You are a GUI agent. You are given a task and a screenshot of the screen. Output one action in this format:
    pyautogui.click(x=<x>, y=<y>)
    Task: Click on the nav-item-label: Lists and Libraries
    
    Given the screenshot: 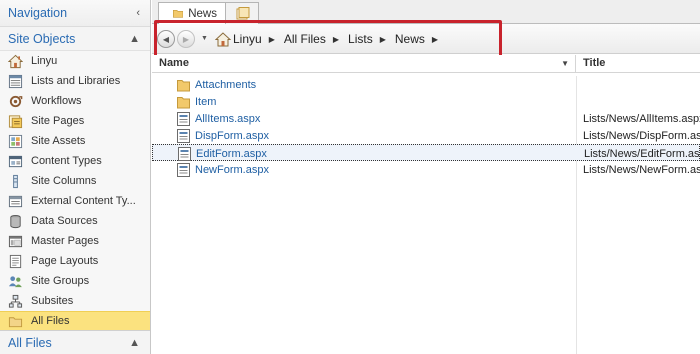 What is the action you would take?
    pyautogui.click(x=76, y=81)
    